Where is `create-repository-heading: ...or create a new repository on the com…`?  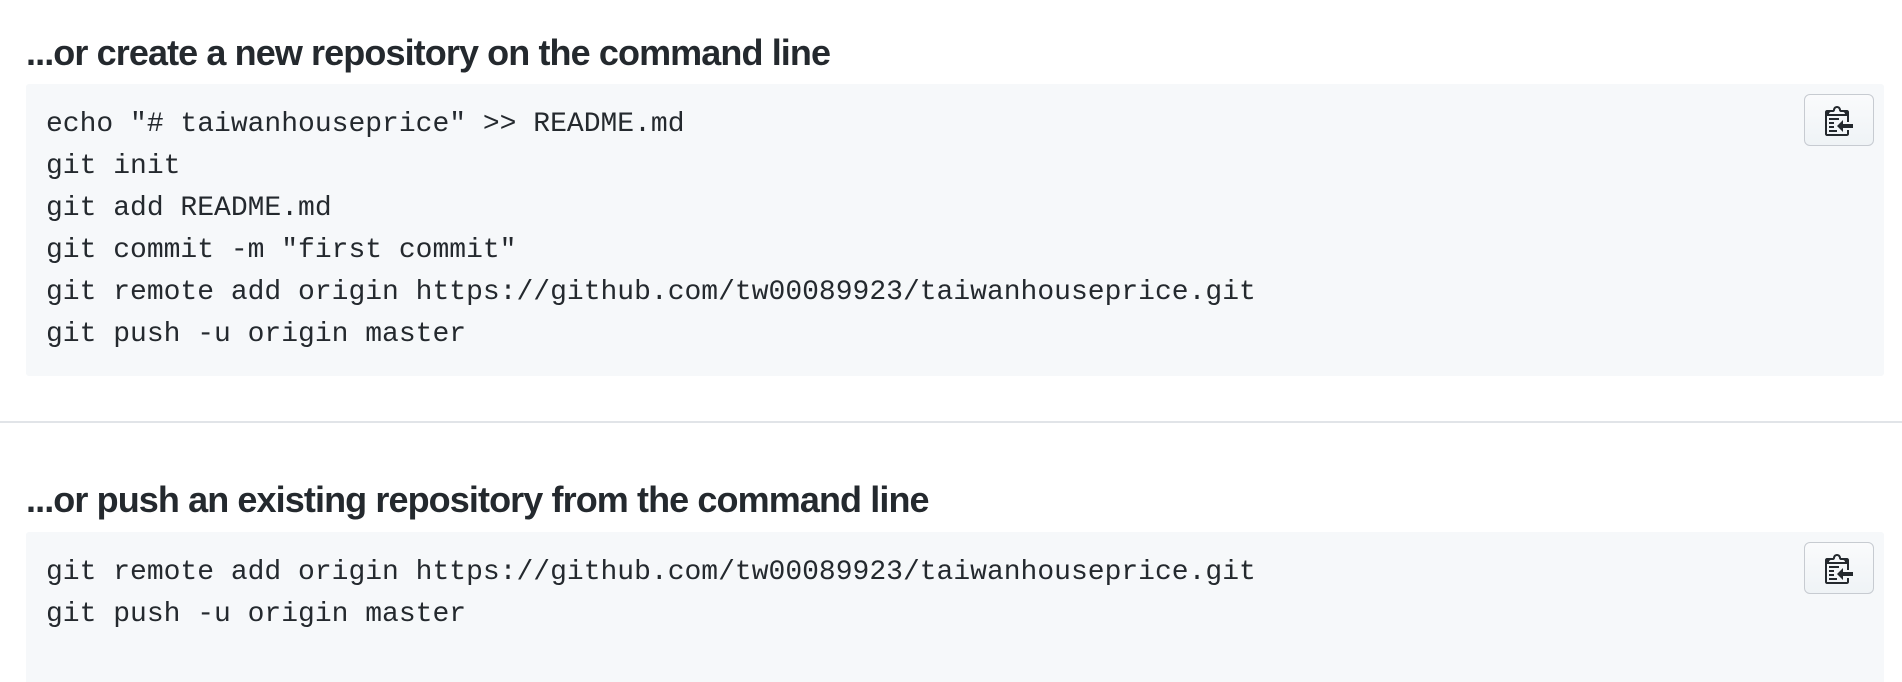 create-repository-heading: ...or create a new repository on the com… is located at coordinates (428, 52).